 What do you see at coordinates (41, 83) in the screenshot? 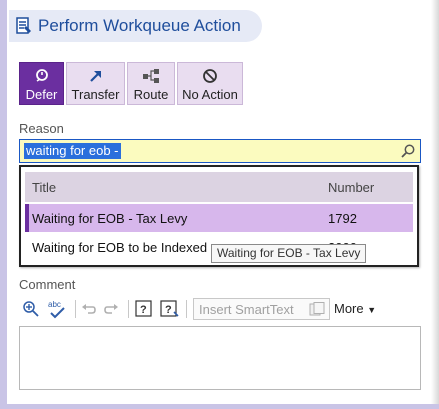
I see `defer-button: Defer` at bounding box center [41, 83].